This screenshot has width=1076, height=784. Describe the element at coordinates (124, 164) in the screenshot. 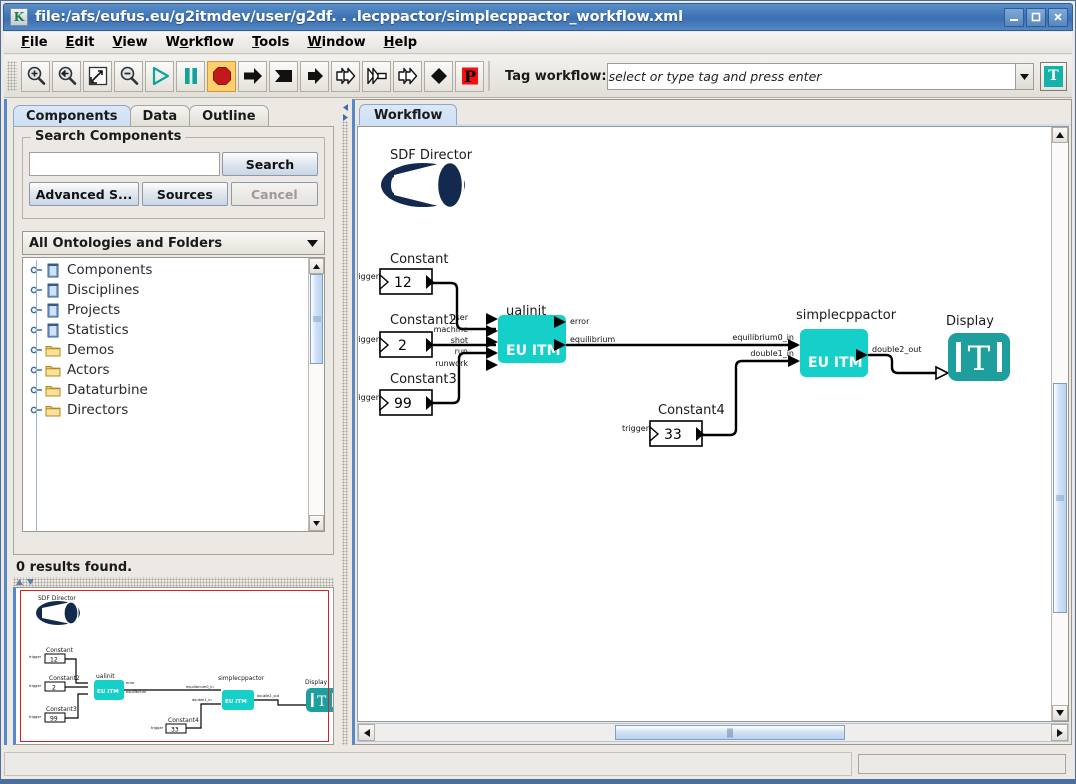

I see `search-input` at that location.